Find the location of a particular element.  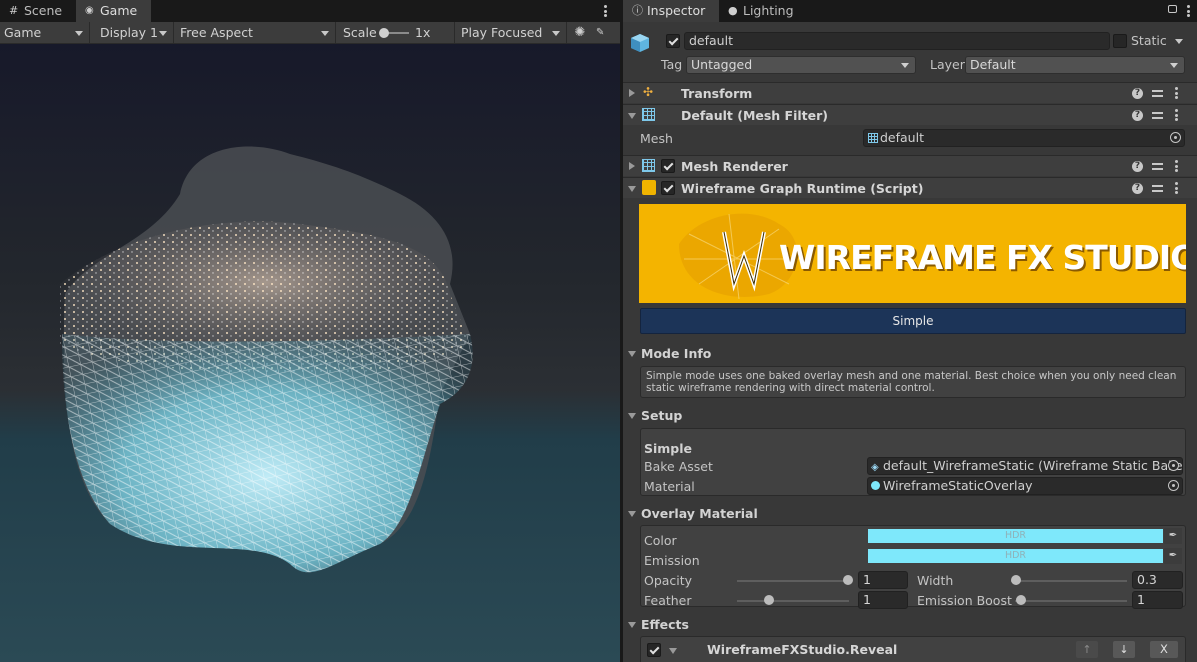

material-field: WireframeStaticOverlay is located at coordinates (1025, 486).